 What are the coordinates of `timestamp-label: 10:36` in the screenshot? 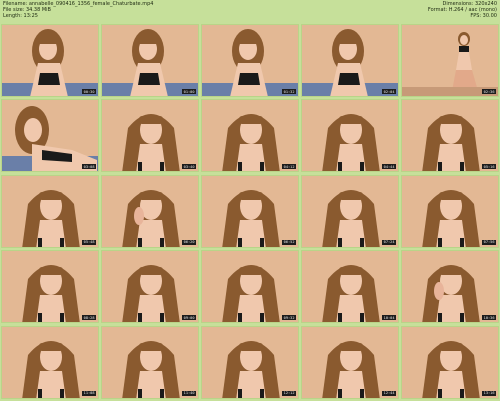 It's located at (489, 318).